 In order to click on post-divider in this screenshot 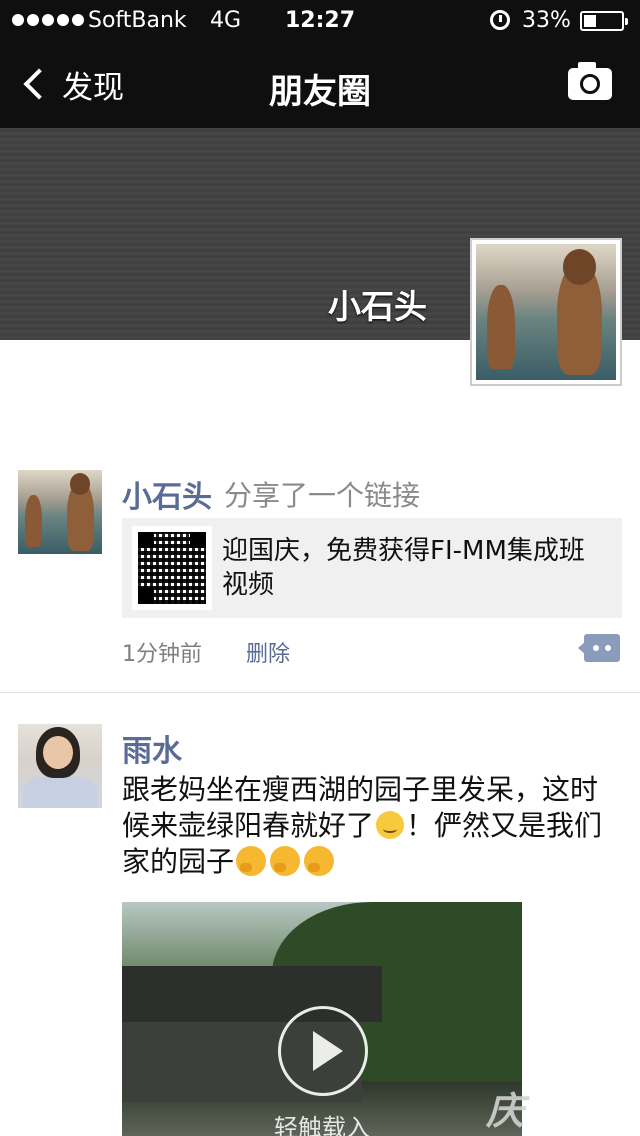, I will do `click(320, 692)`.